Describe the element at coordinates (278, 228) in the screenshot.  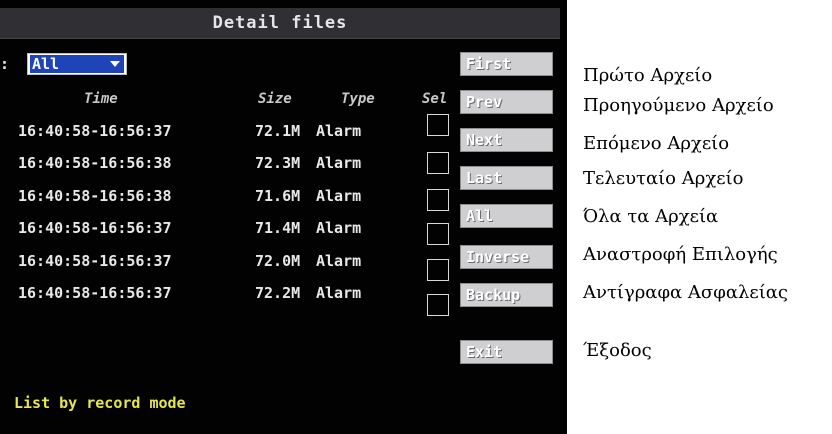
I see `row-size: 71.4M` at that location.